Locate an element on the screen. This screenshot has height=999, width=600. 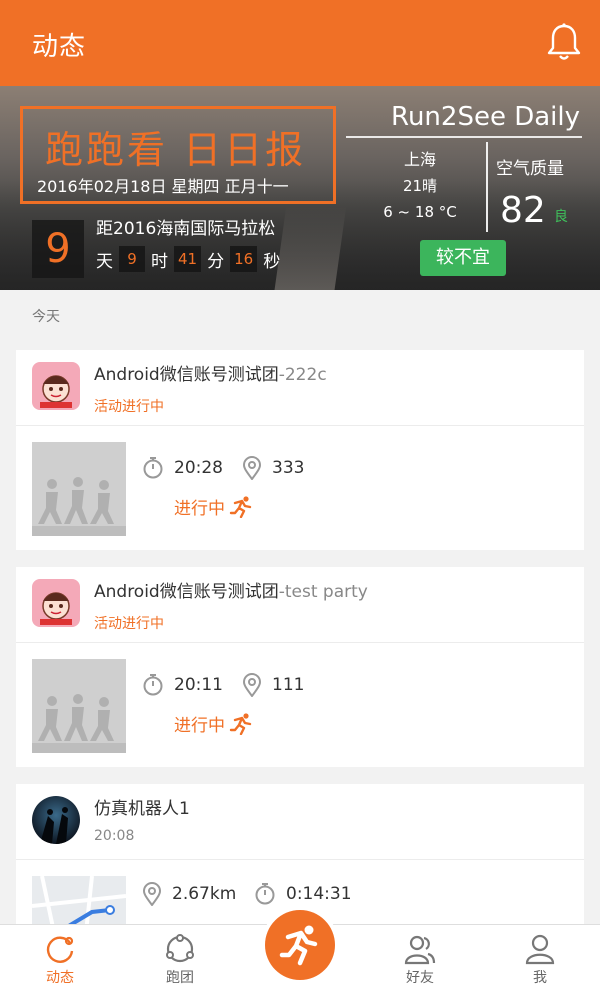
run-icon is located at coordinates (298, 945).